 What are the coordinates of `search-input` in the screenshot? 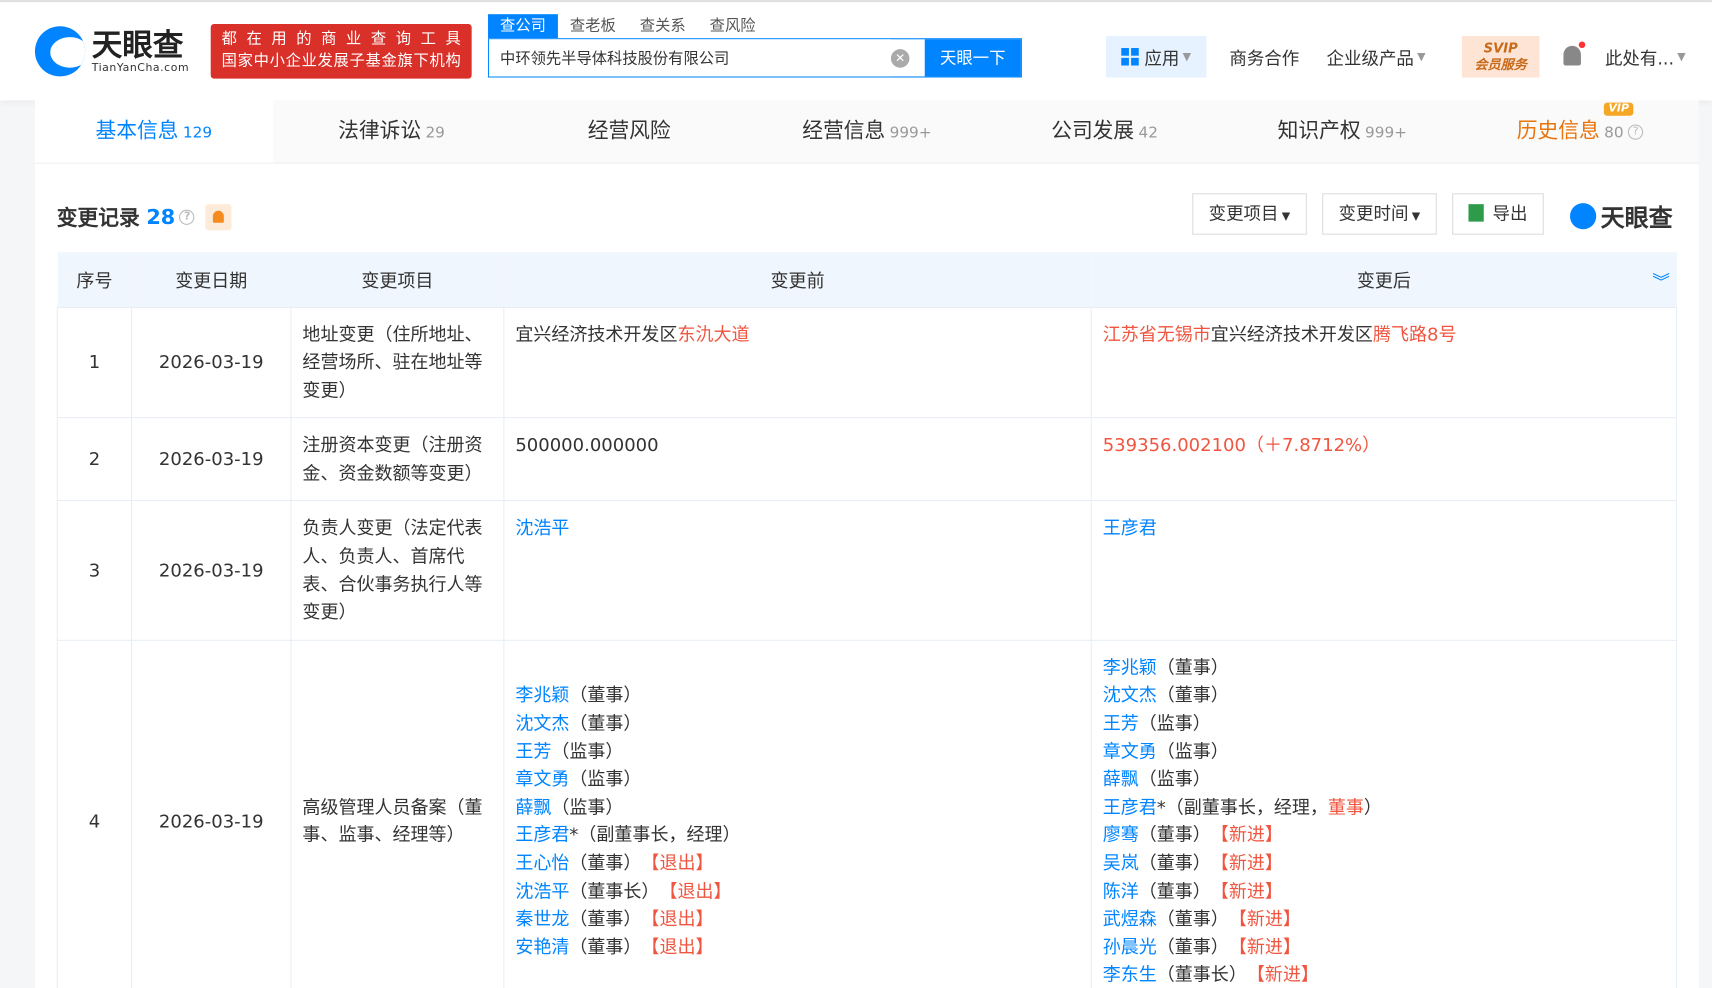 It's located at (690, 58).